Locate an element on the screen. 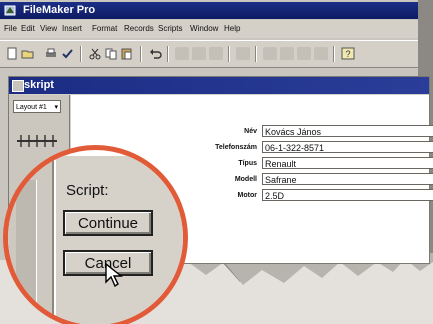 The image size is (433, 324). app-title: FileMaker Pro is located at coordinates (59, 10).